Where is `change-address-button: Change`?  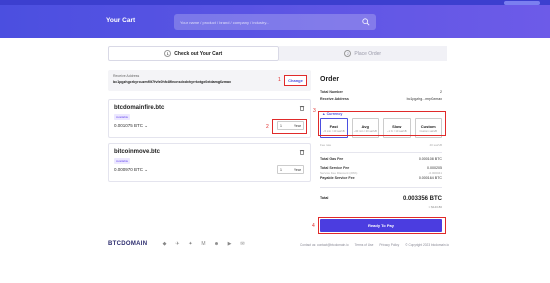 change-address-button: Change is located at coordinates (295, 80).